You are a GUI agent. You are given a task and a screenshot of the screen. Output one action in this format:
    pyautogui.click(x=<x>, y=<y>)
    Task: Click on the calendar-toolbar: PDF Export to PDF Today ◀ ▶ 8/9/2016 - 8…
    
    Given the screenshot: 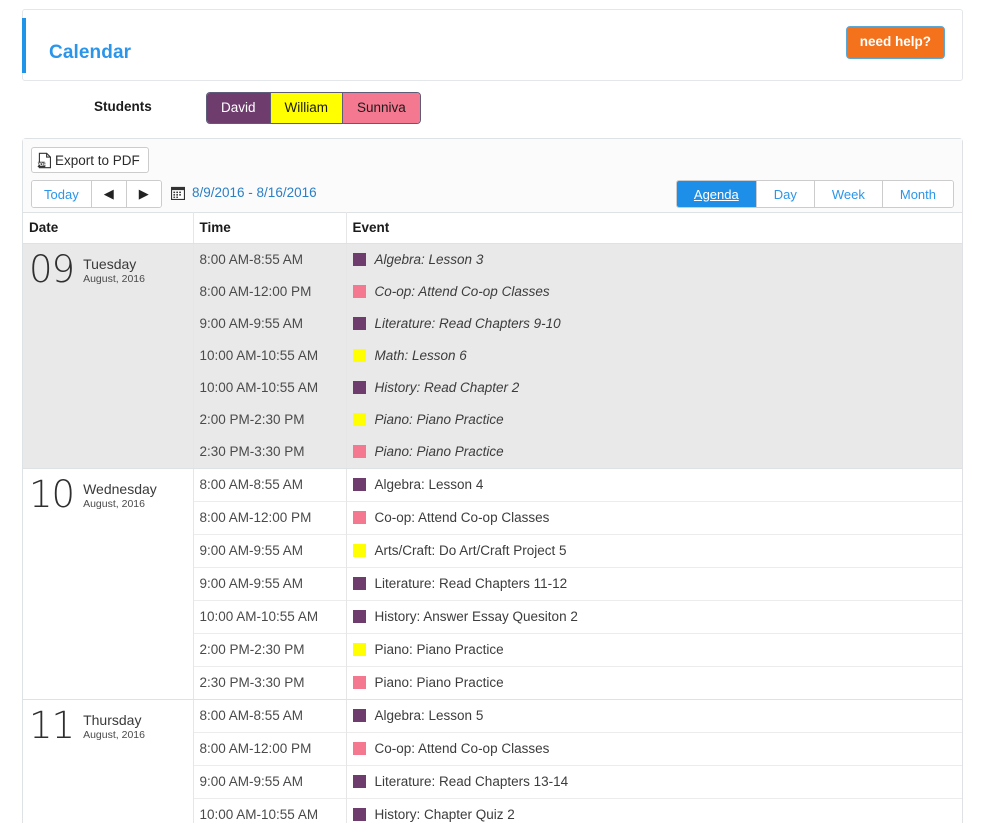 What is the action you would take?
    pyautogui.click(x=492, y=175)
    